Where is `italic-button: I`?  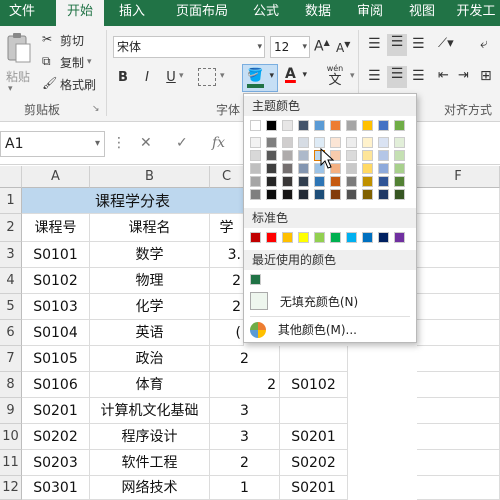 italic-button: I is located at coordinates (147, 78).